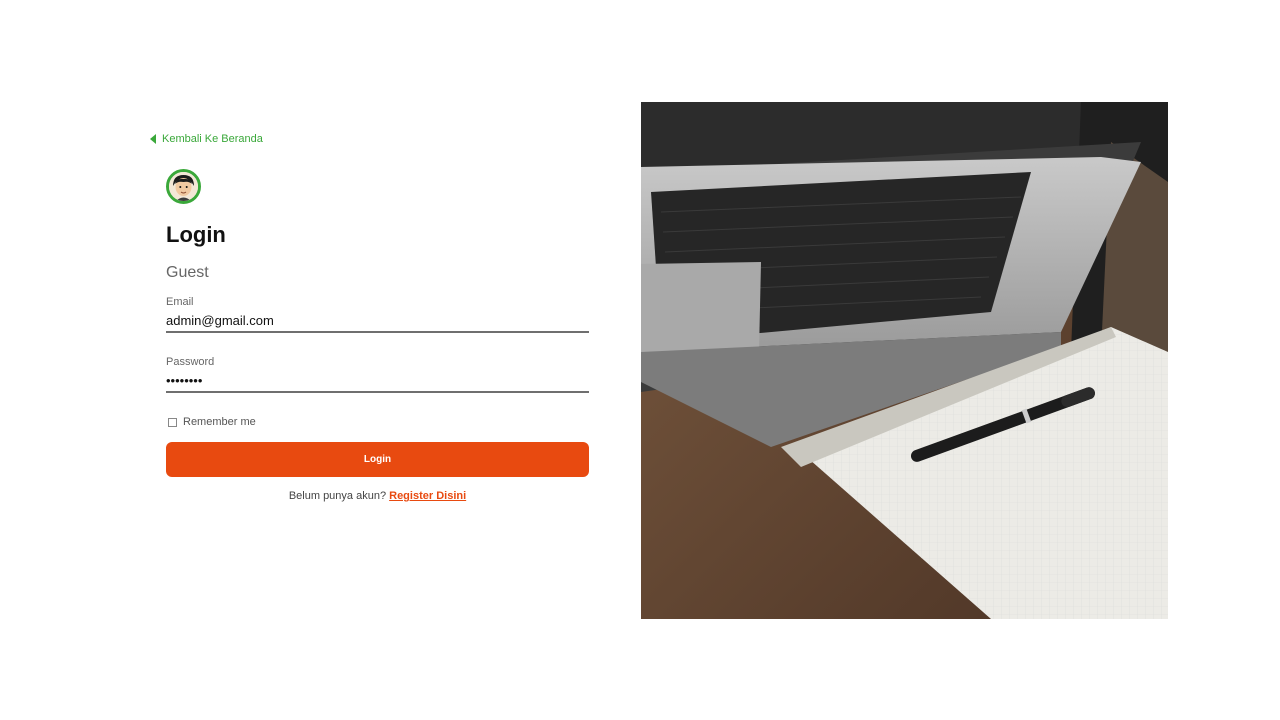 The image size is (1280, 720). What do you see at coordinates (180, 302) in the screenshot?
I see `email-label: Email` at bounding box center [180, 302].